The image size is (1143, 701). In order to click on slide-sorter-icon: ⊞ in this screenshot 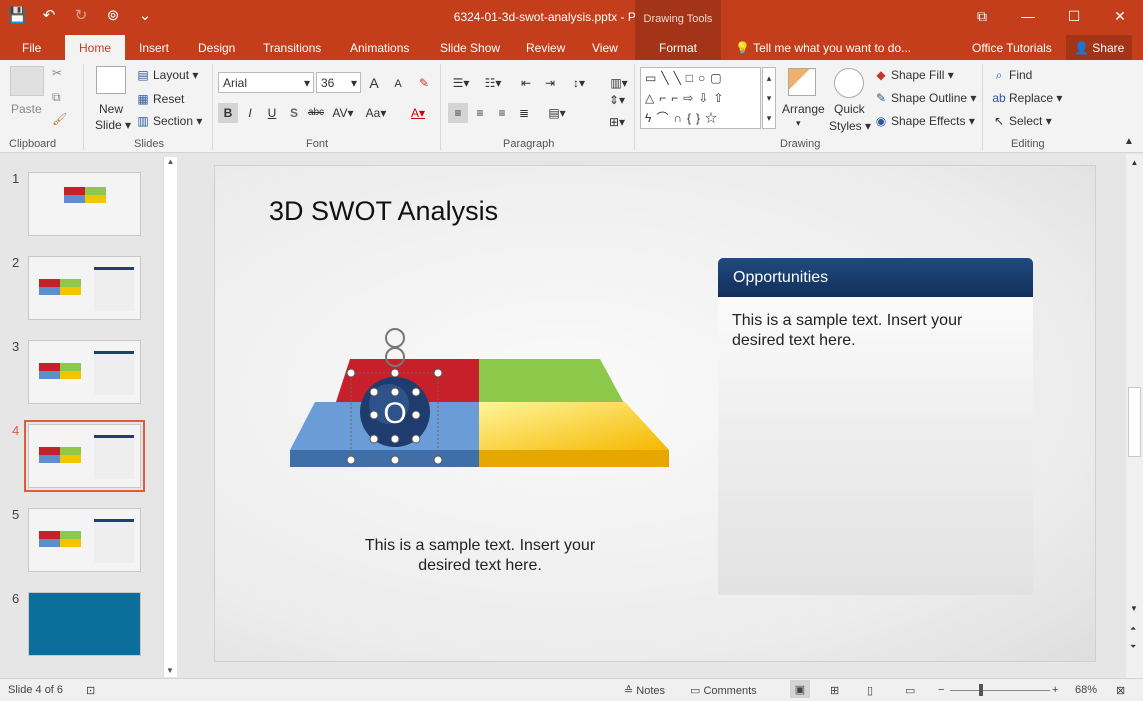, I will do `click(834, 690)`.